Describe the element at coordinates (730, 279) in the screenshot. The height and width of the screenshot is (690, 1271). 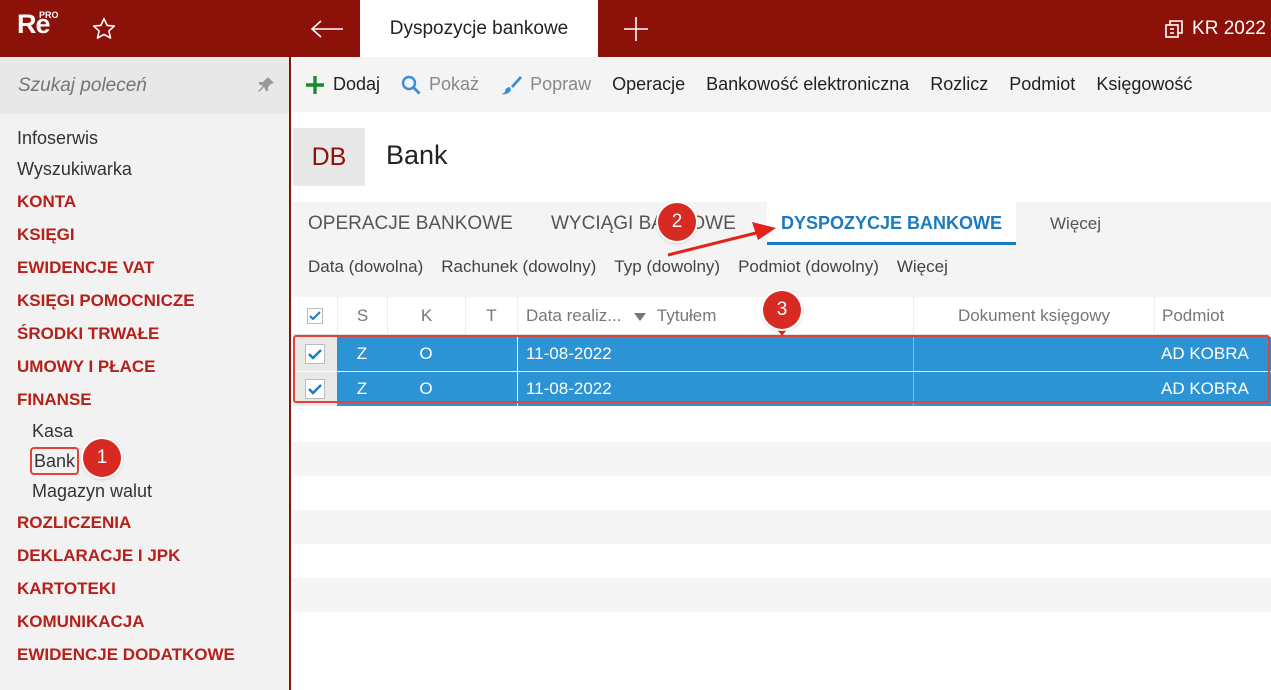
I see `annotation-arrow` at that location.